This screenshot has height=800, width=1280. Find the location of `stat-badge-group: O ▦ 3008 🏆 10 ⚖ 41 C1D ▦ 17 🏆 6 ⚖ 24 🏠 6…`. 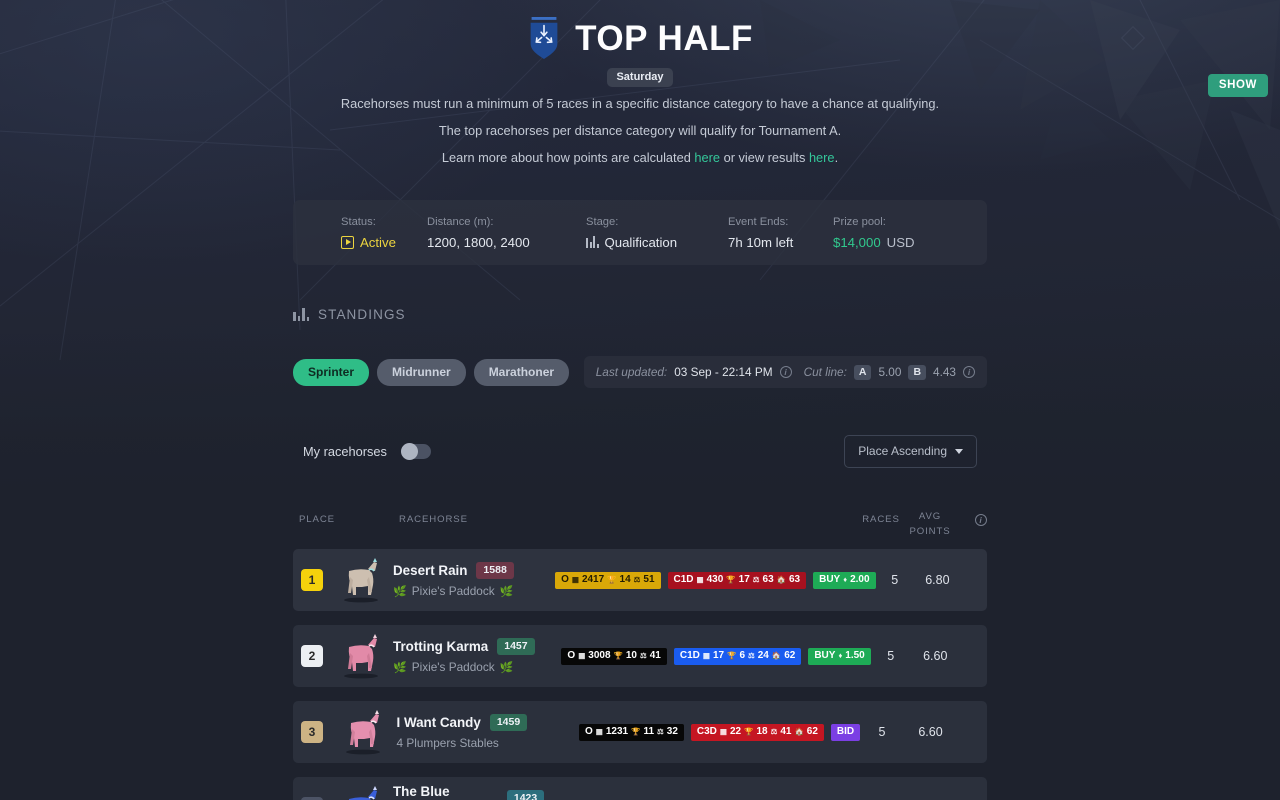

stat-badge-group: O ▦ 3008 🏆 10 ⚖ 41 C1D ▦ 17 🏆 6 ⚖ 24 🏠 6… is located at coordinates (716, 656).